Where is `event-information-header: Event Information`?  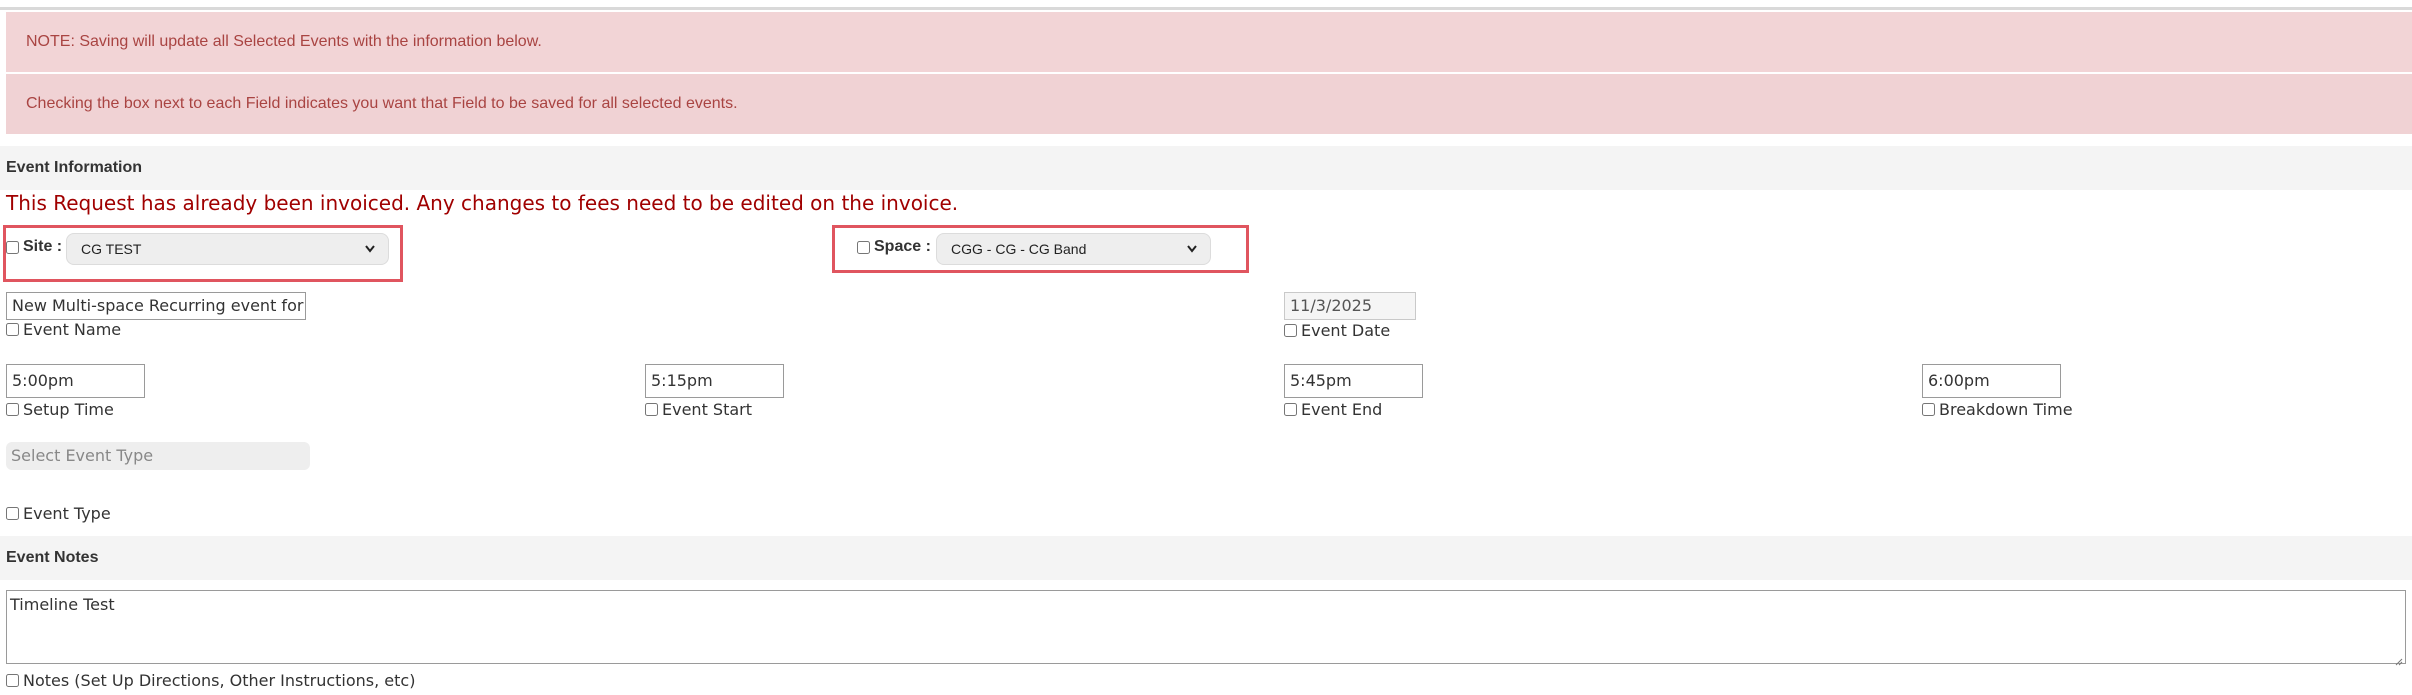
event-information-header: Event Information is located at coordinates (1206, 168).